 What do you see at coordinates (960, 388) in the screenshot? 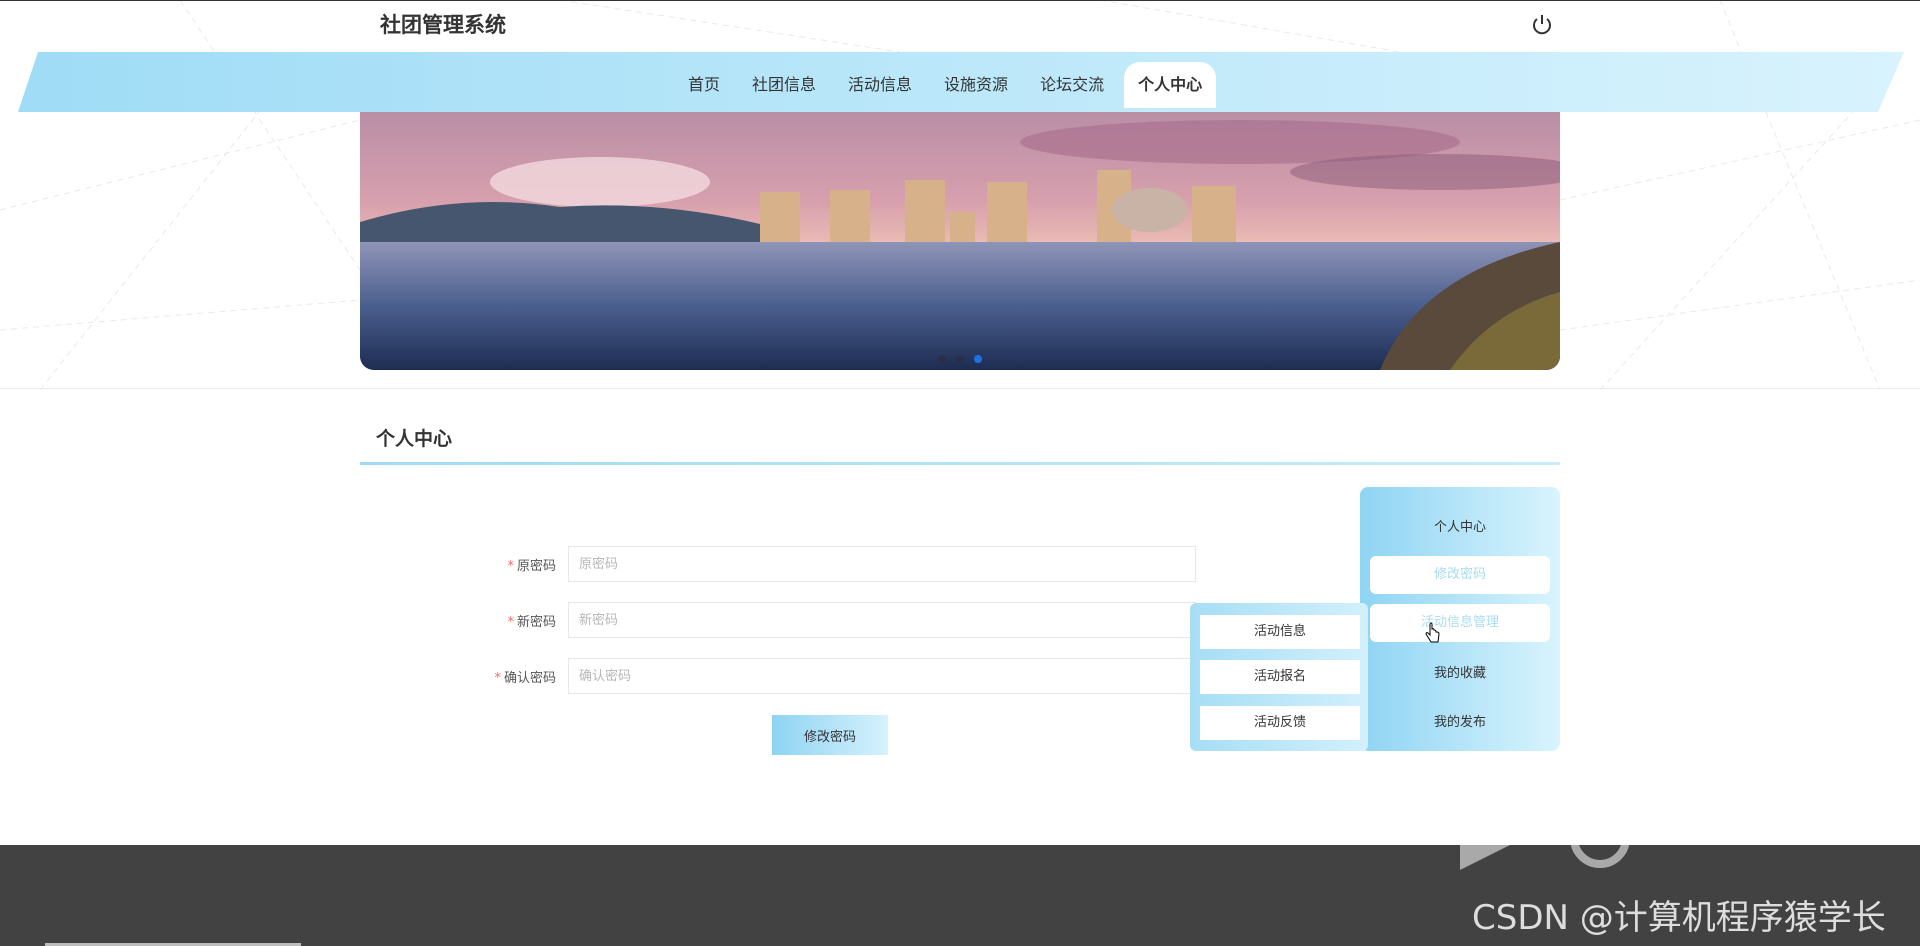
I see `divider` at bounding box center [960, 388].